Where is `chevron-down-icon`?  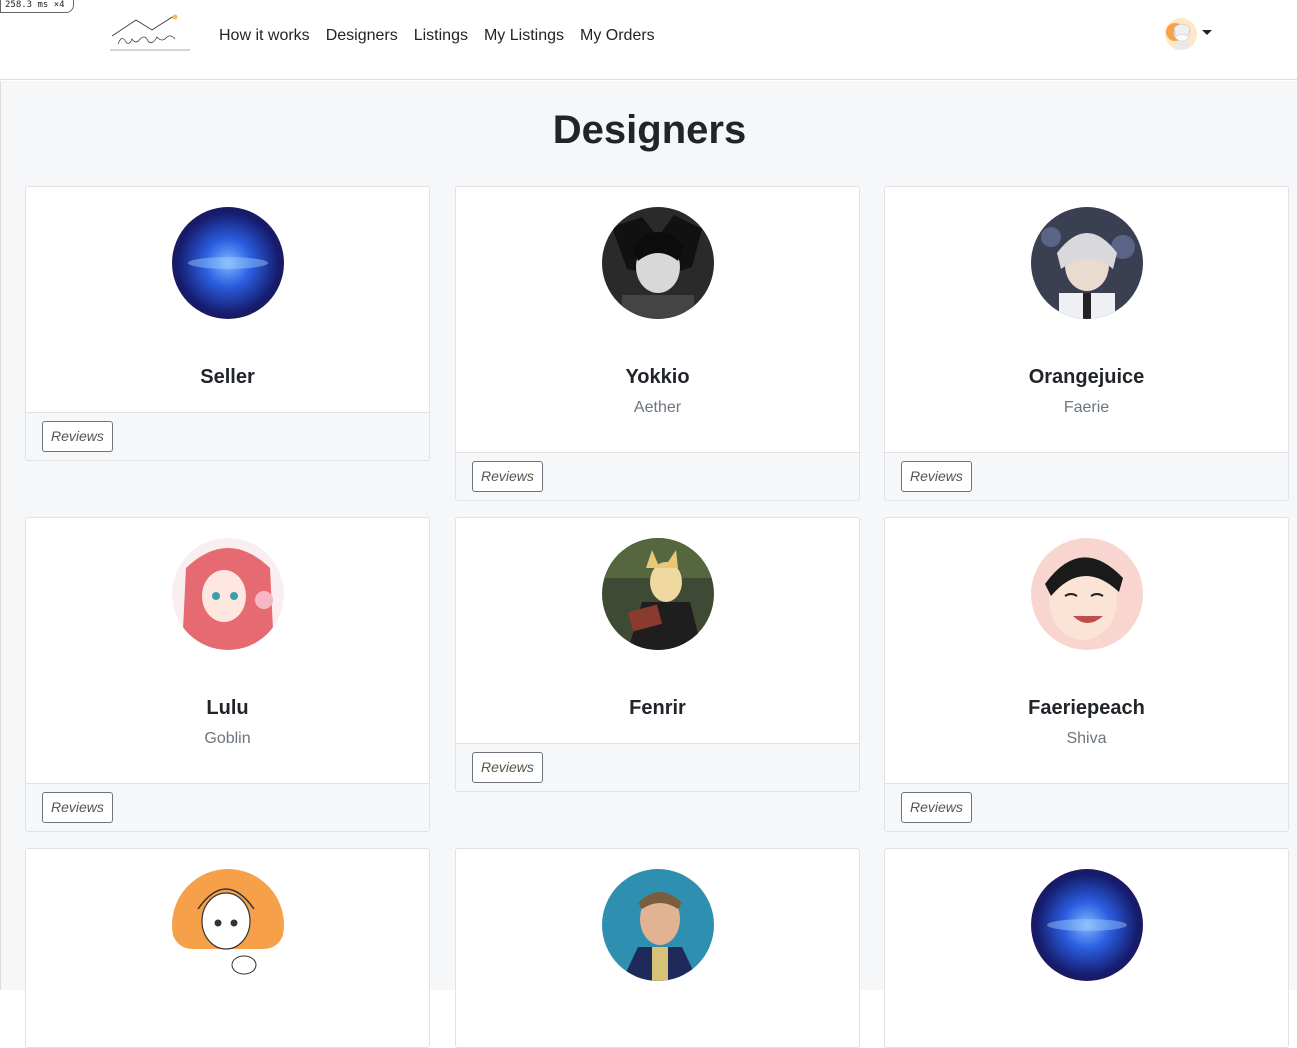
chevron-down-icon is located at coordinates (1207, 32).